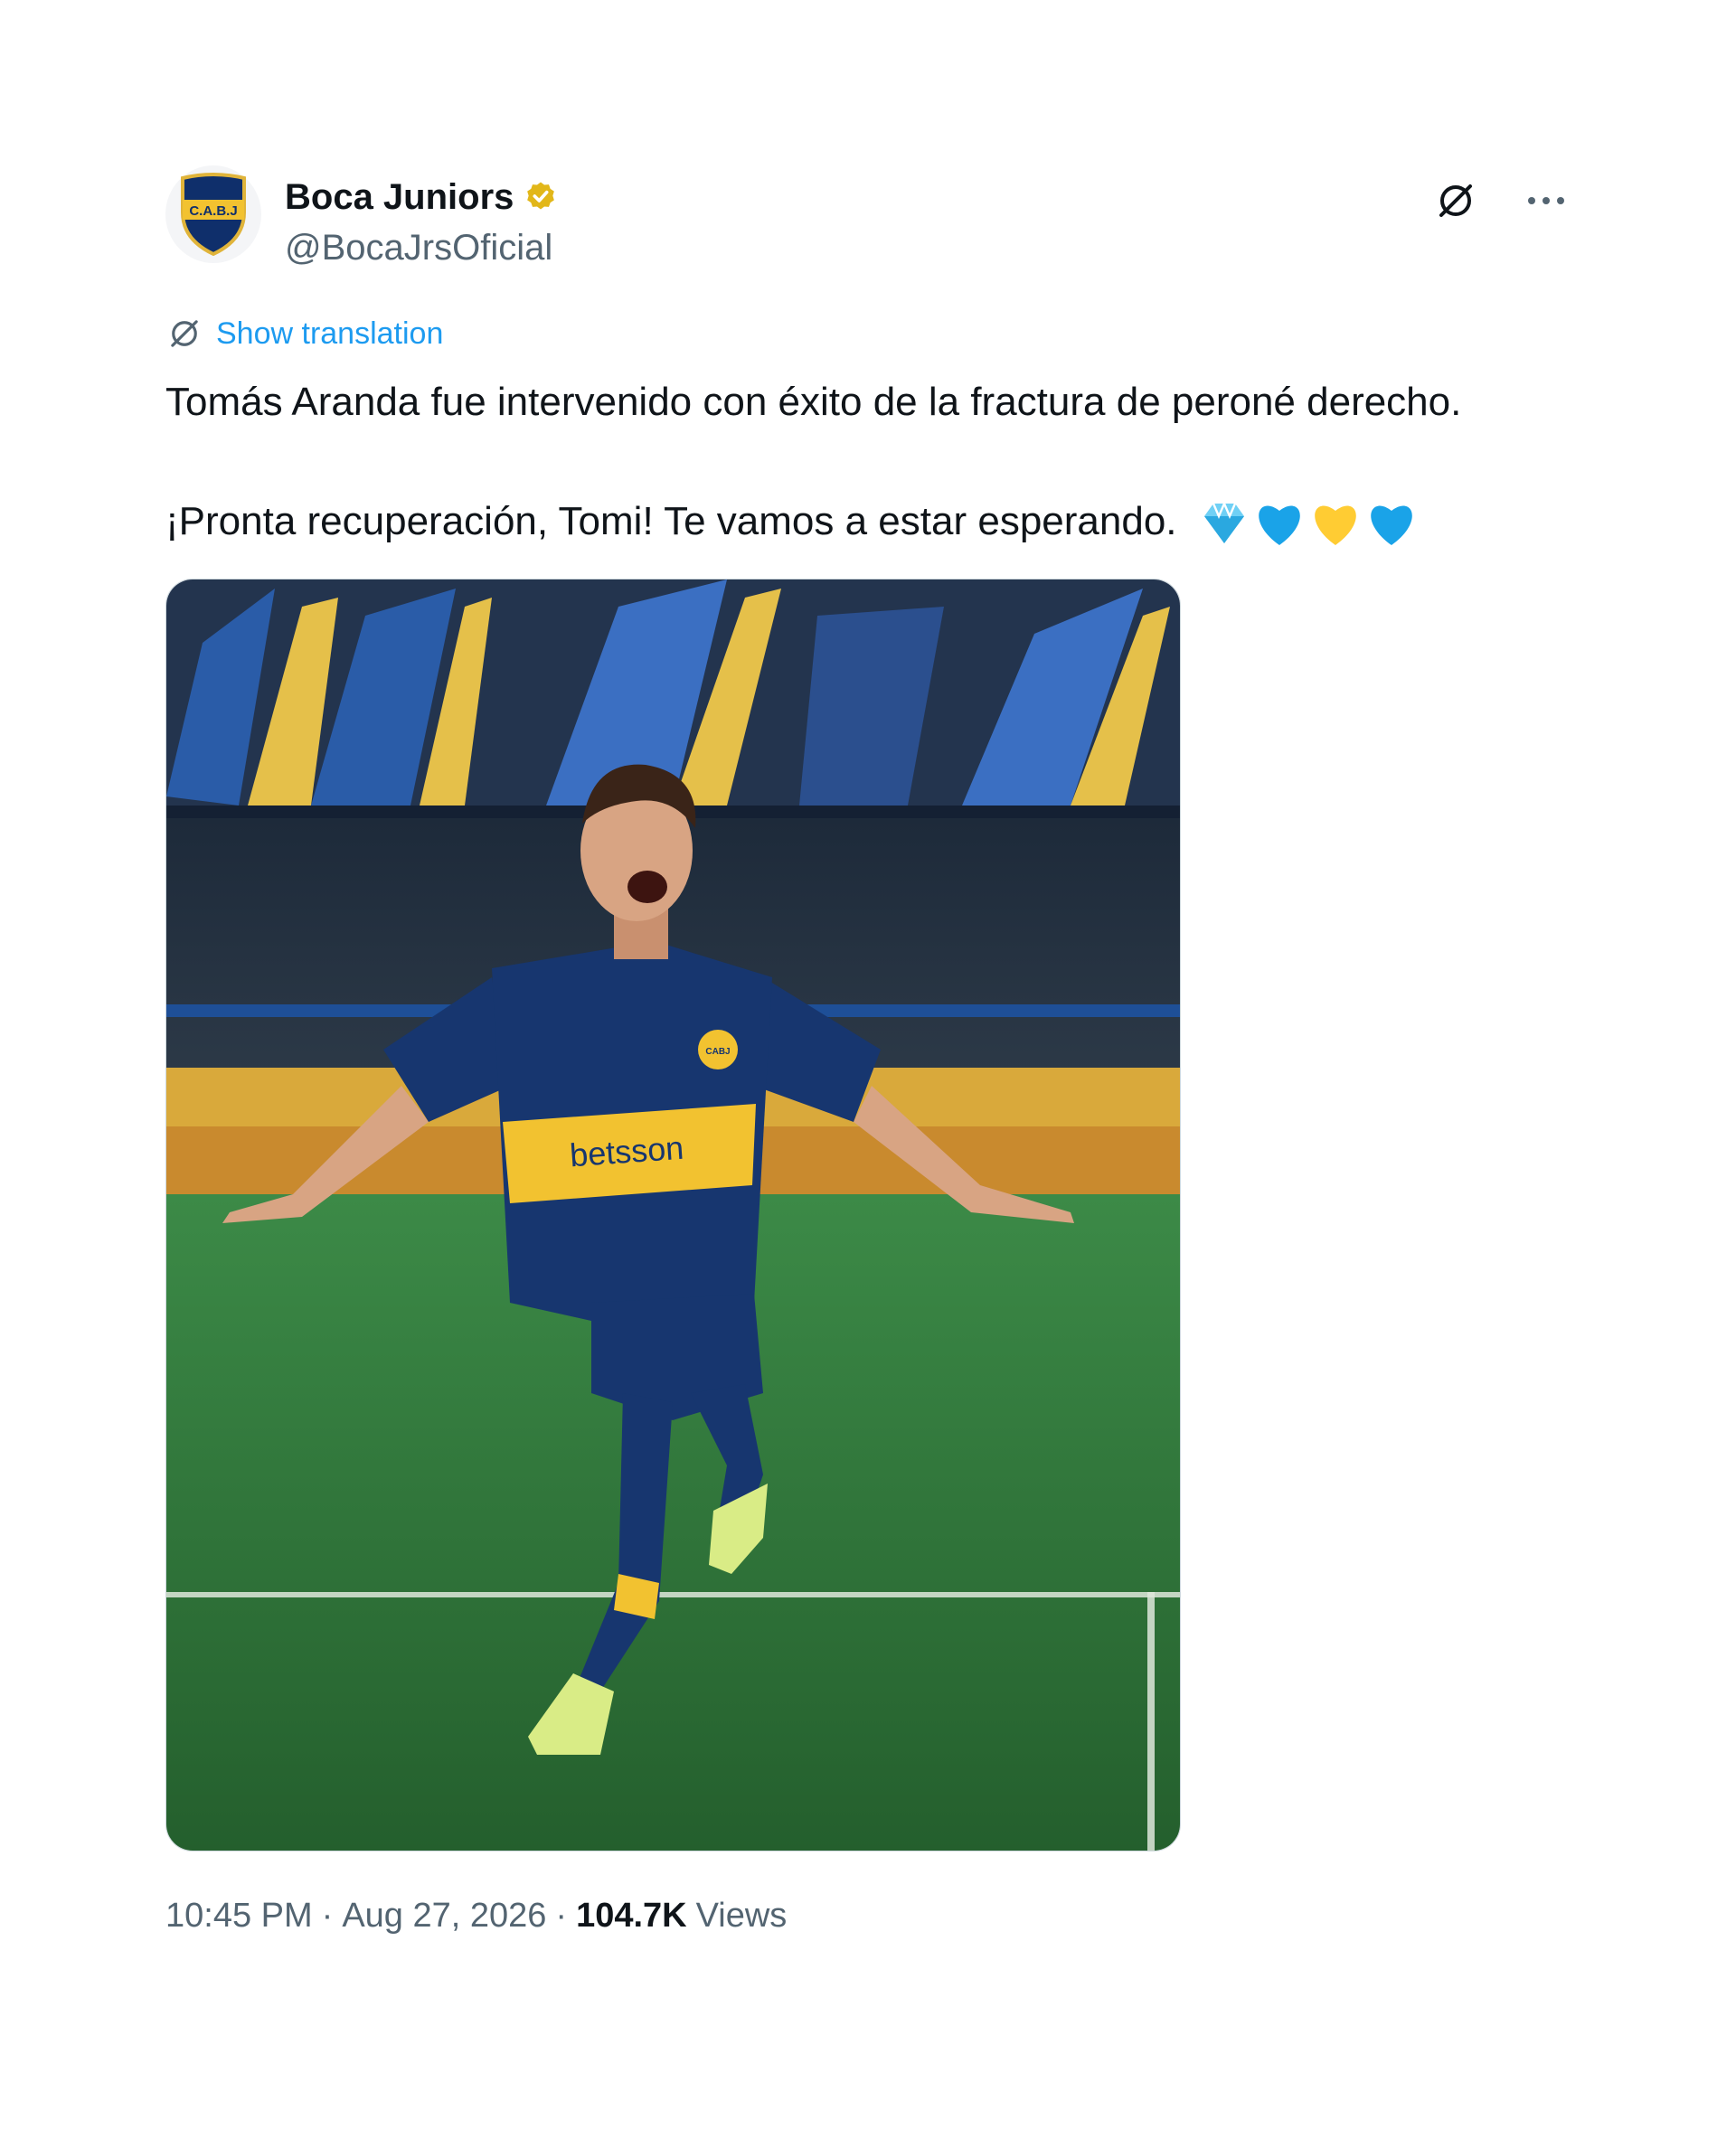 This screenshot has width=1736, height=2148. I want to click on more-icon, so click(1546, 200).